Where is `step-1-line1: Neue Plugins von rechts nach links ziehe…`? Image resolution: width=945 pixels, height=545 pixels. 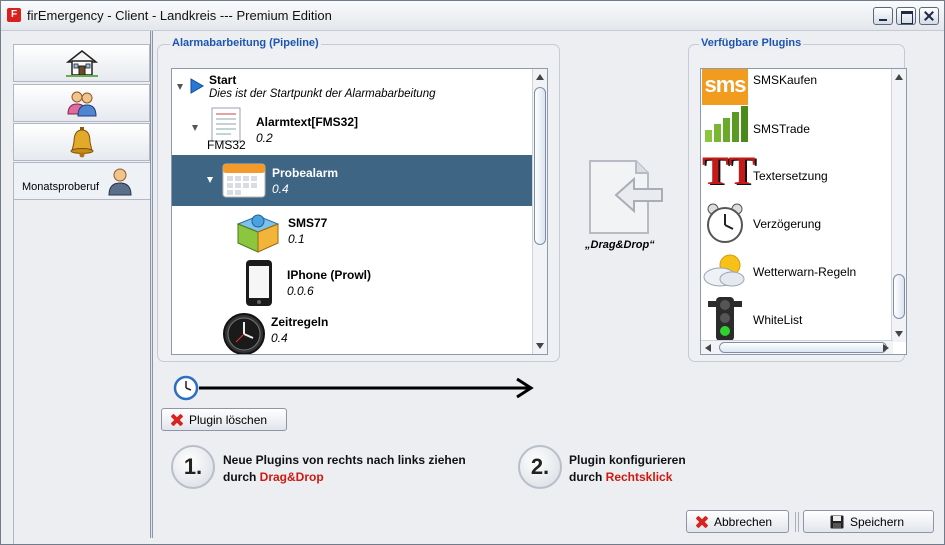
step-1-line1: Neue Plugins von rechts nach links ziehe… is located at coordinates (344, 460).